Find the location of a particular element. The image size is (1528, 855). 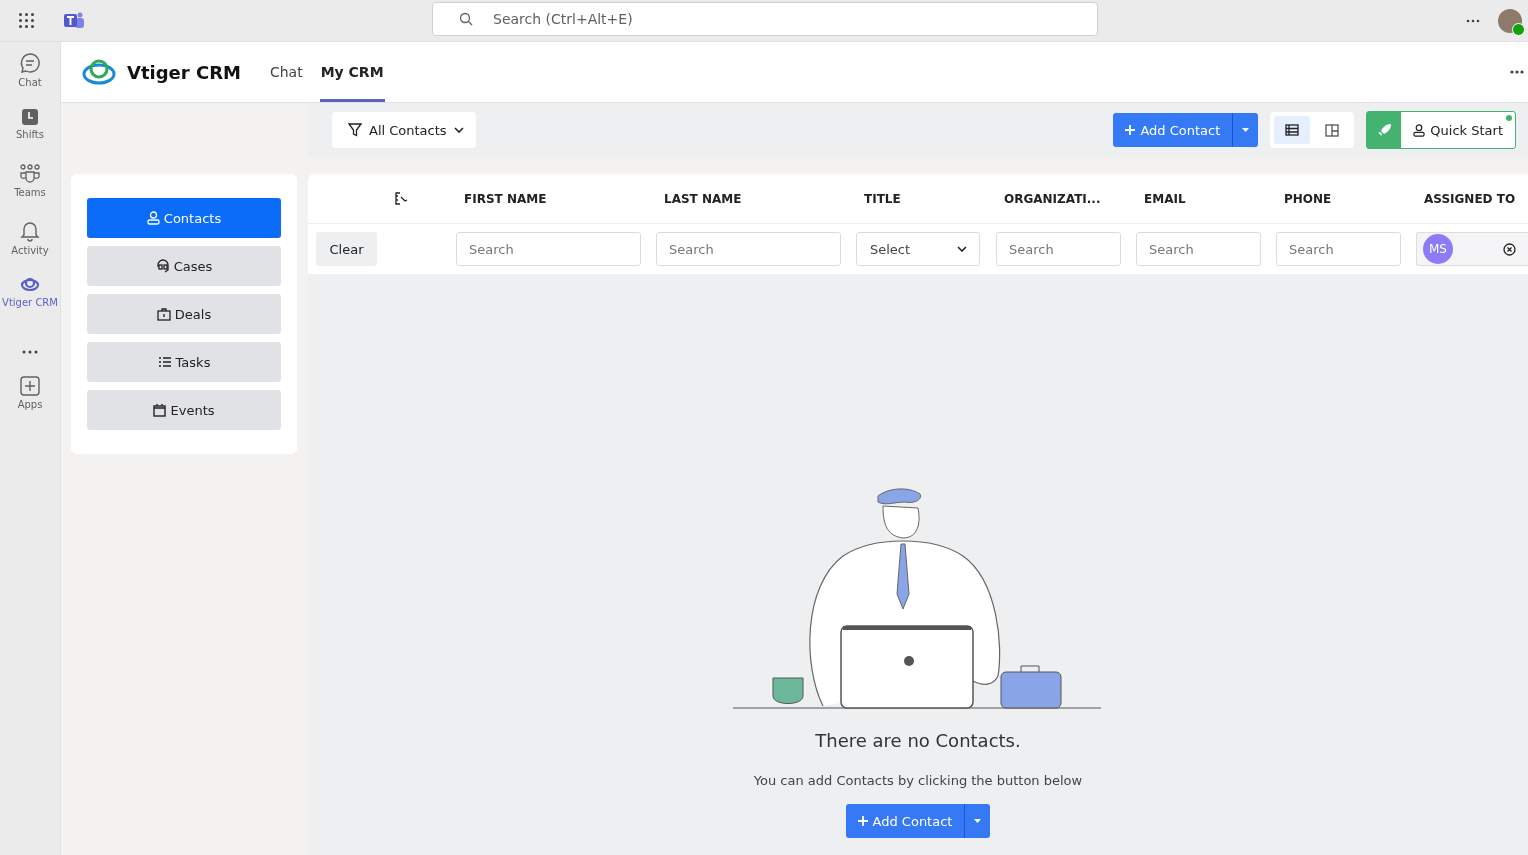

empty-title: There are no Contacts. is located at coordinates (918, 740).